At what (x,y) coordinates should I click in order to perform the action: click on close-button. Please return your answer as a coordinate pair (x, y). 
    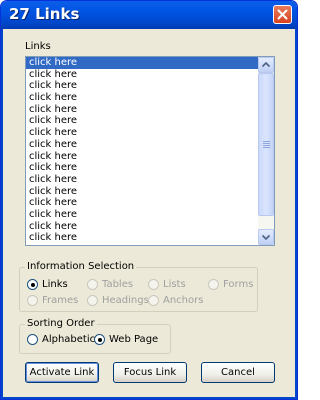
    Looking at the image, I should click on (282, 14).